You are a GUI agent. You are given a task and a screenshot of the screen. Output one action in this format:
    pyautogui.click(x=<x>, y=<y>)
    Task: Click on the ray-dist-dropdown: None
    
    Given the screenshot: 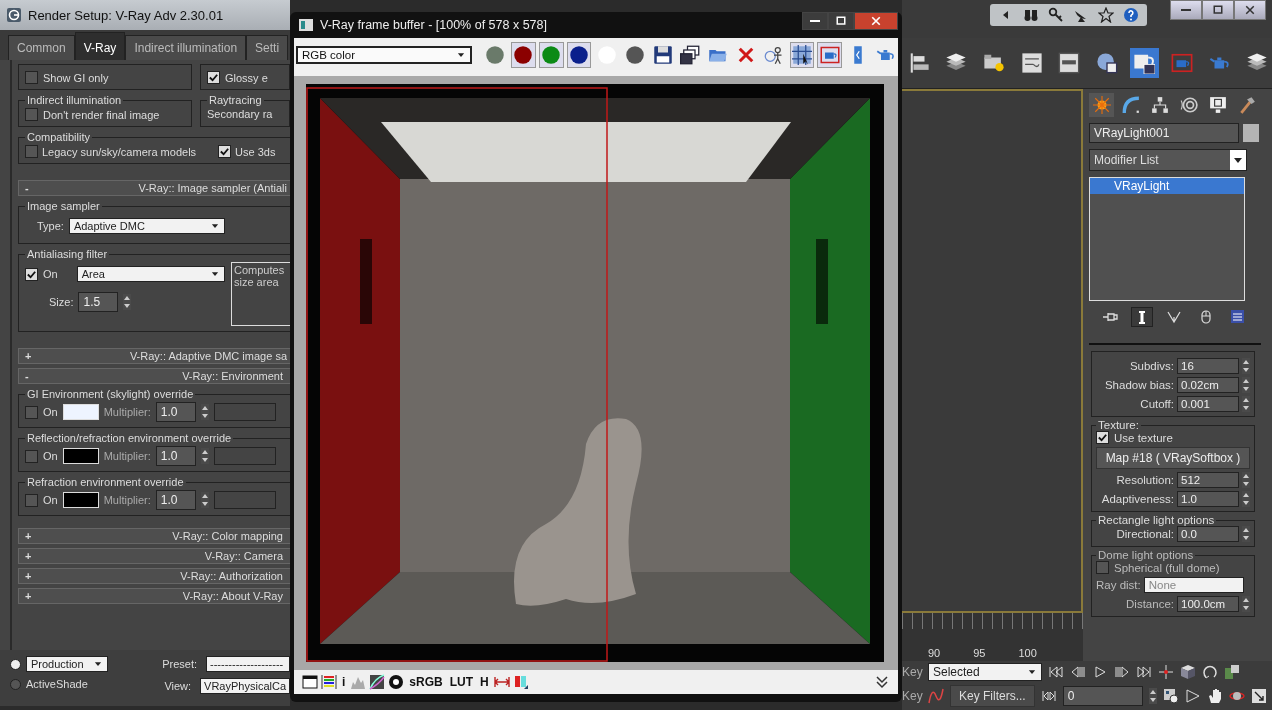 What is the action you would take?
    pyautogui.click(x=1193, y=585)
    